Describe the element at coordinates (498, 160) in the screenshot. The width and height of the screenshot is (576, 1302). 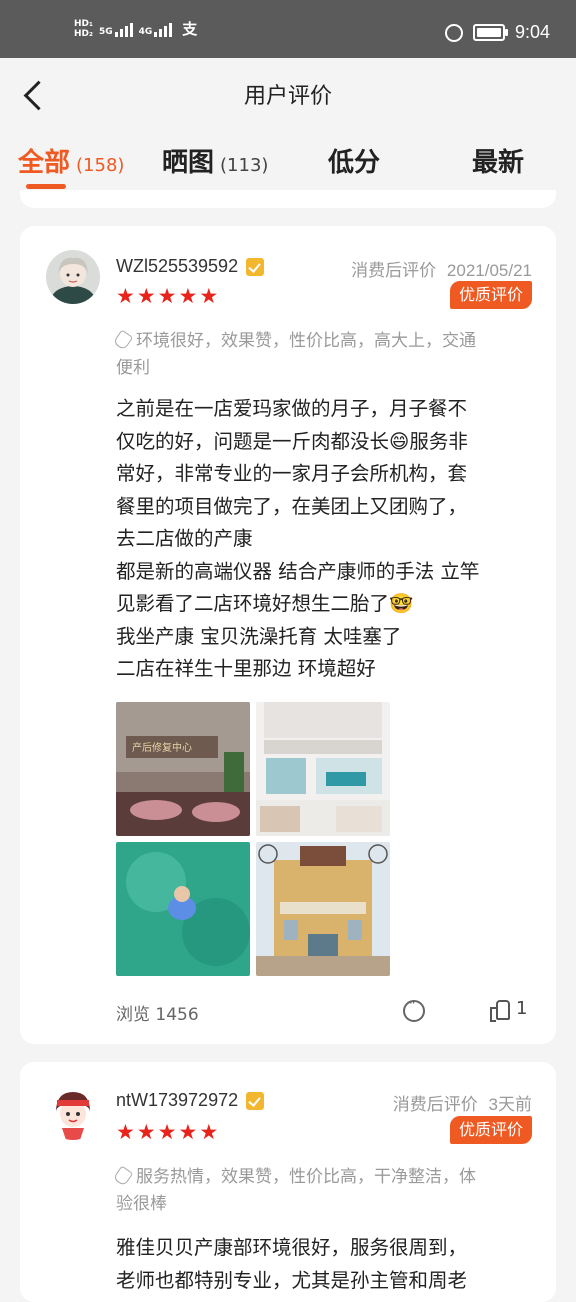
I see `tab-latest: 最新` at that location.